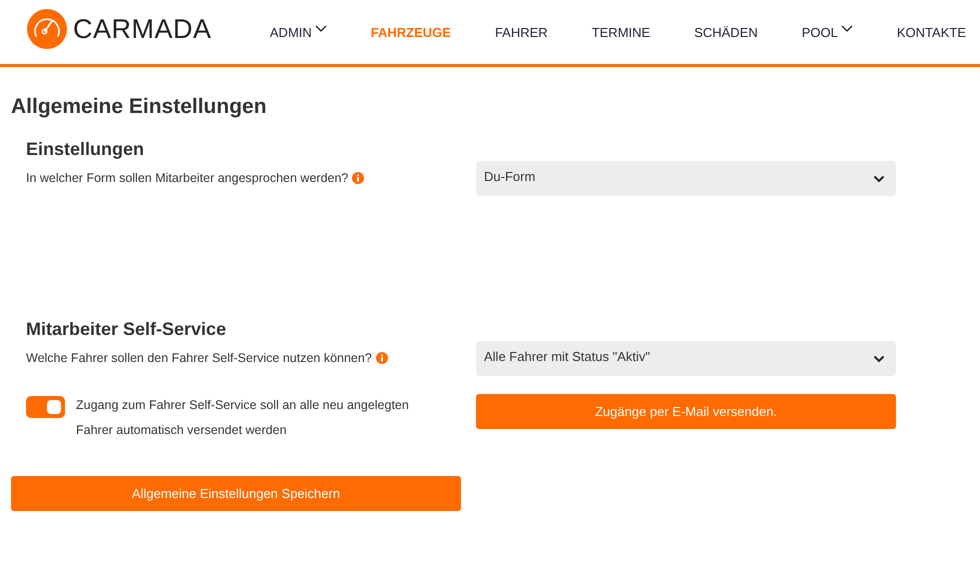  I want to click on brand-name: CARMADA, so click(142, 29).